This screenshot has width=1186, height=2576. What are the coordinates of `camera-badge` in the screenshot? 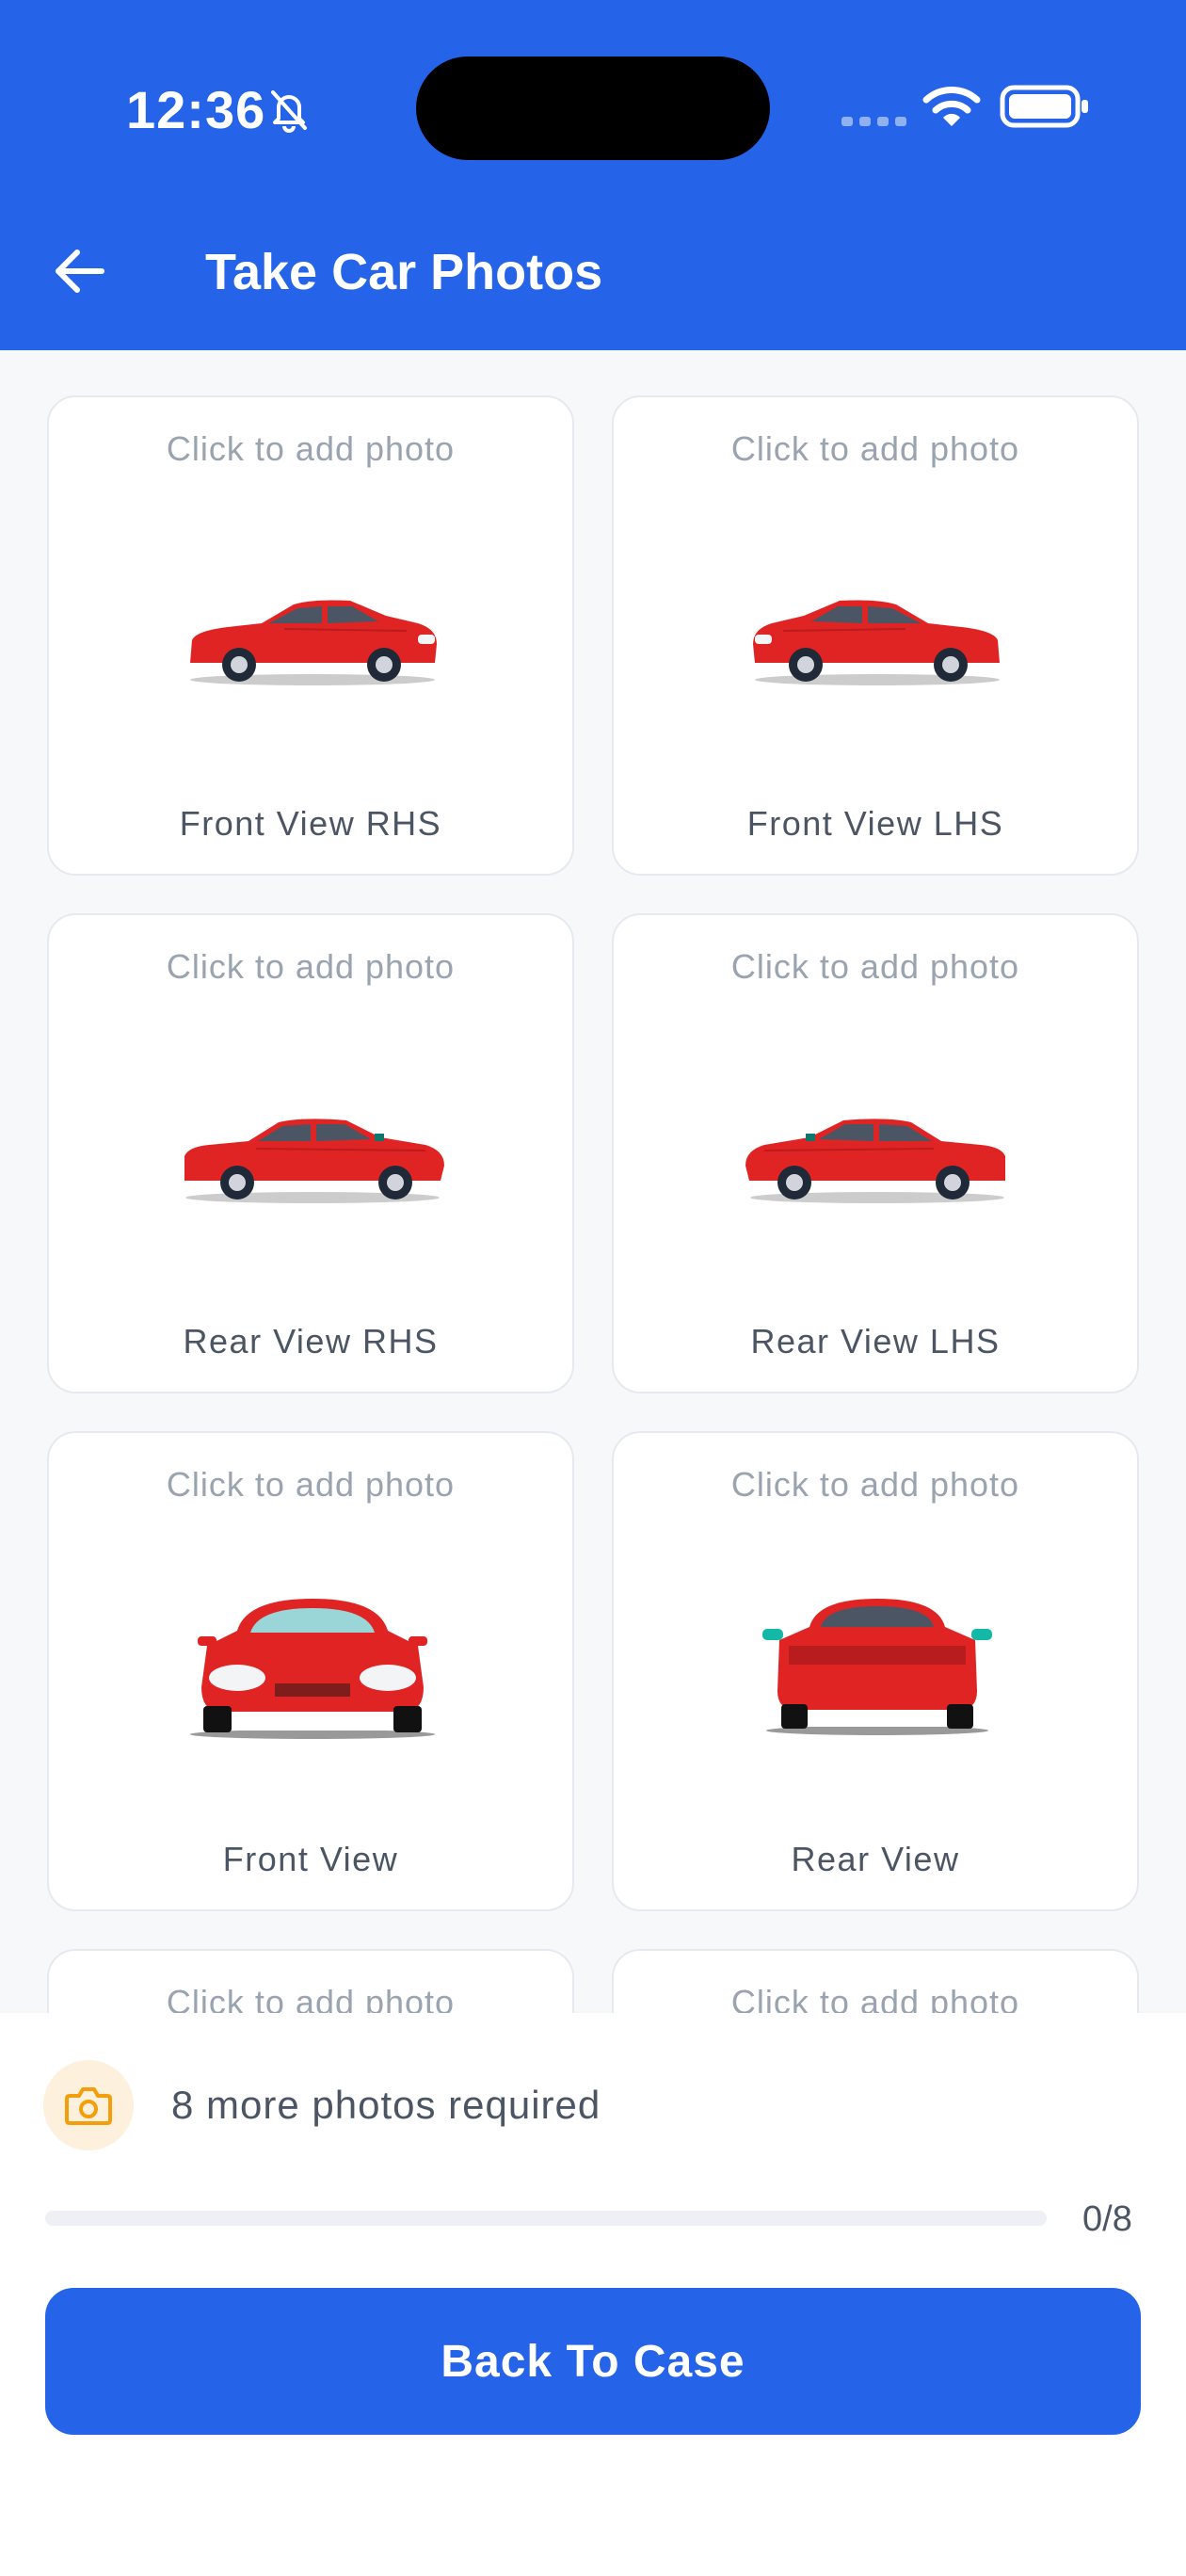 It's located at (88, 2105).